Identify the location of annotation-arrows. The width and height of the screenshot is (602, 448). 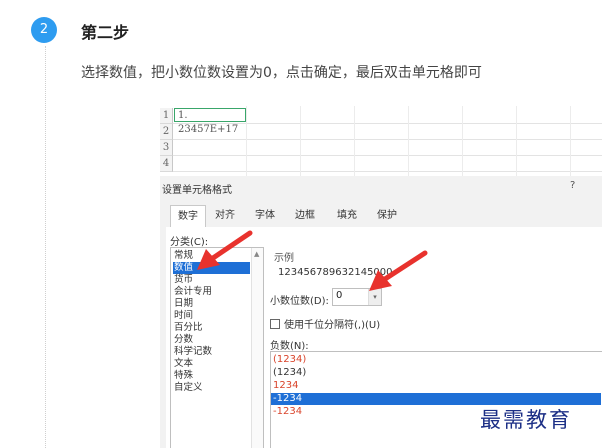
(312, 260).